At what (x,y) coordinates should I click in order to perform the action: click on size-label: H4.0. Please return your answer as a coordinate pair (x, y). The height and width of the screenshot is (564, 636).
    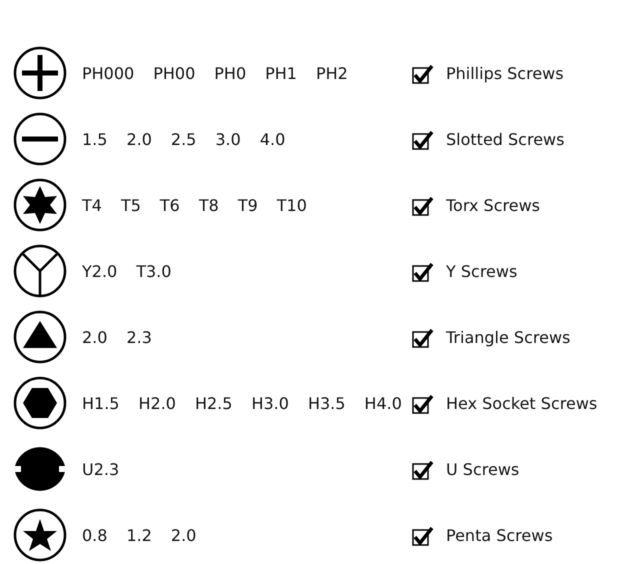
    Looking at the image, I should click on (383, 403).